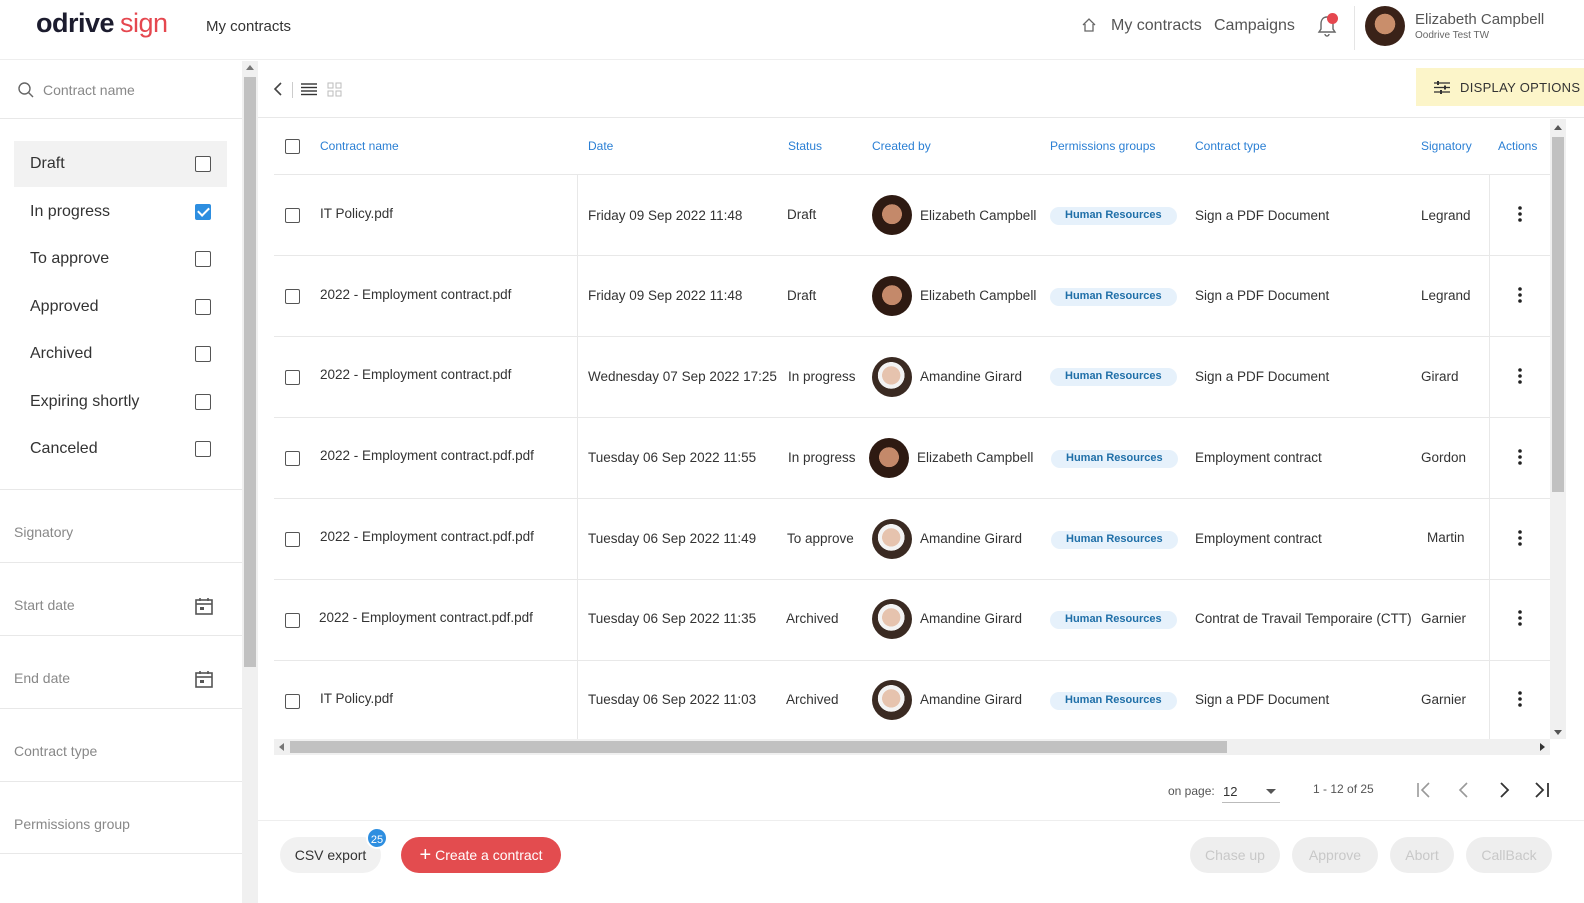 The height and width of the screenshot is (903, 1584). Describe the element at coordinates (1446, 146) in the screenshot. I see `column-header-signatory: Signatory` at that location.